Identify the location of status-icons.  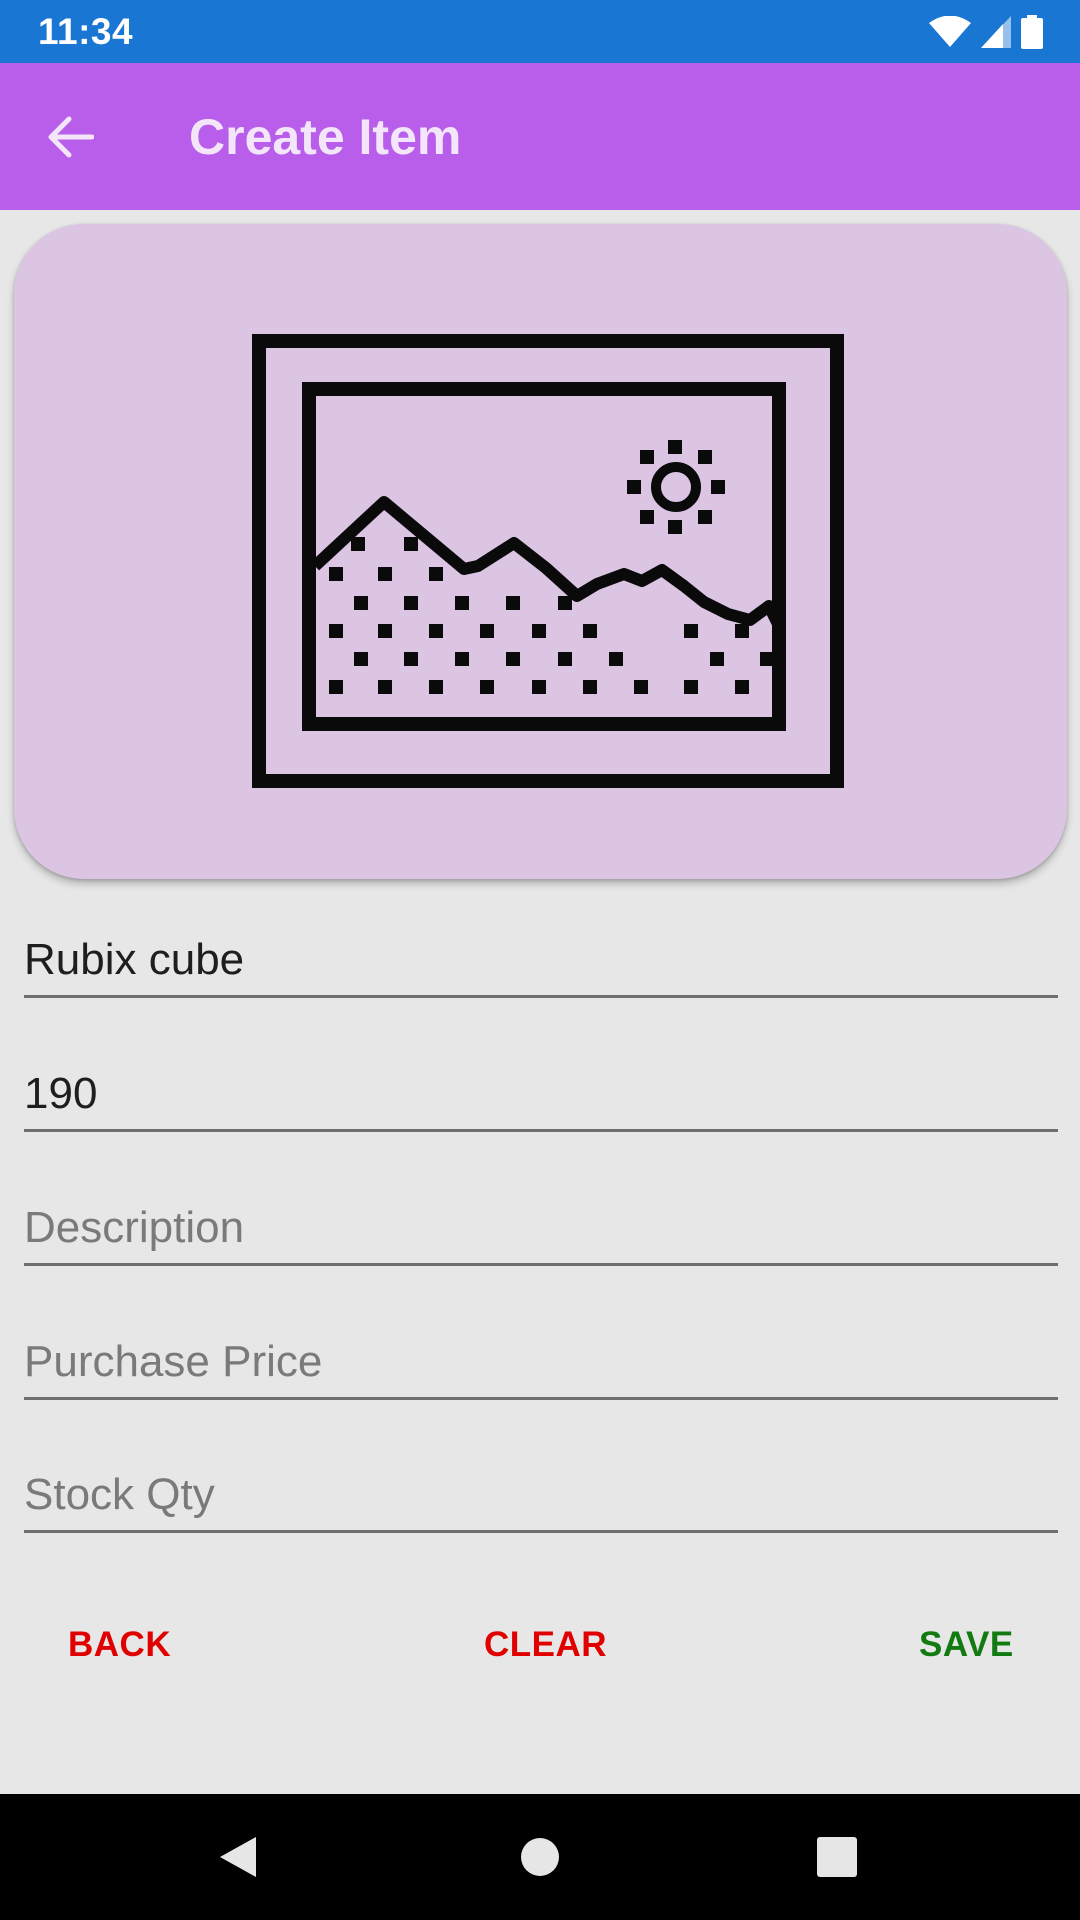
(986, 31).